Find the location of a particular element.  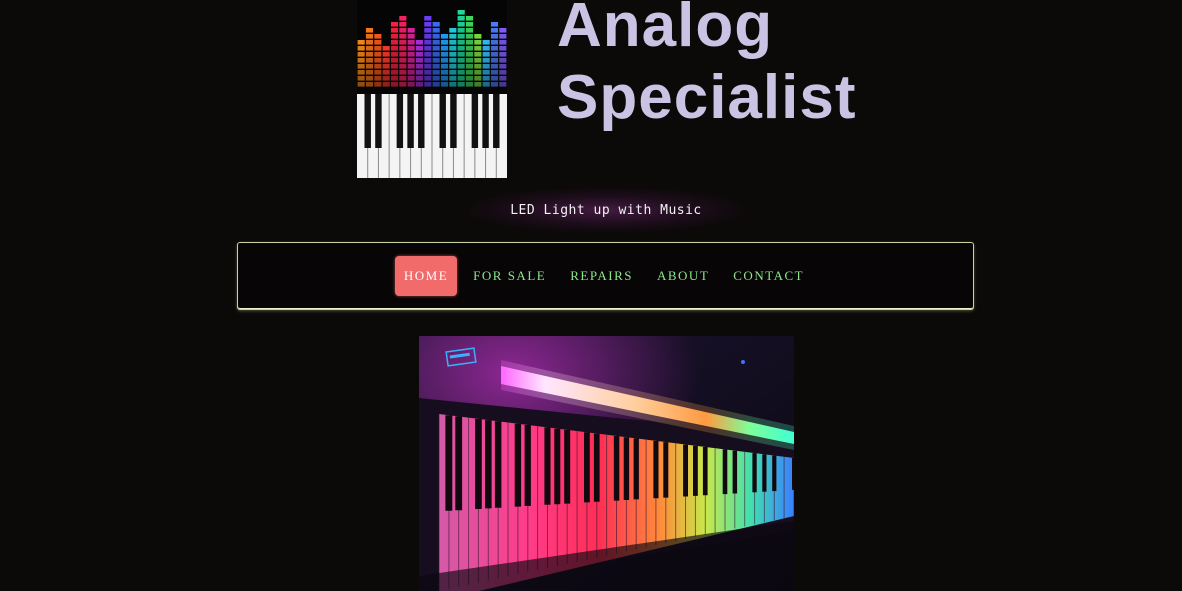

piano-equalizer-logo-icon is located at coordinates (432, 94).